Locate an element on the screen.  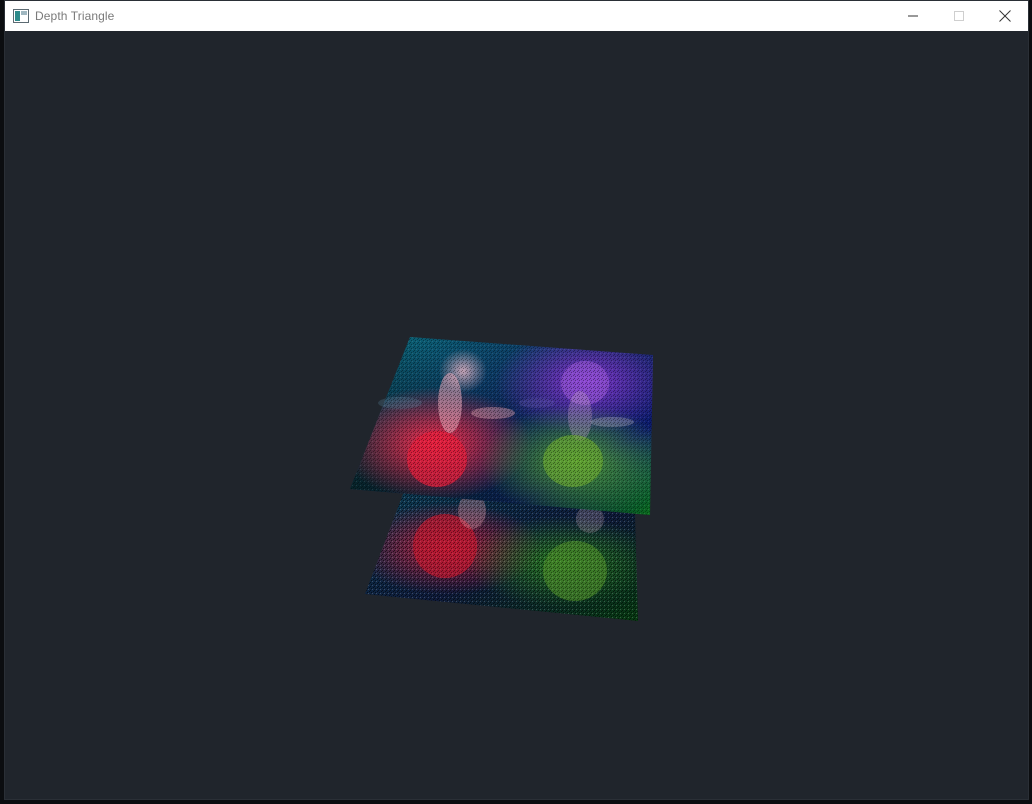
scene-viewport is located at coordinates (501, 479).